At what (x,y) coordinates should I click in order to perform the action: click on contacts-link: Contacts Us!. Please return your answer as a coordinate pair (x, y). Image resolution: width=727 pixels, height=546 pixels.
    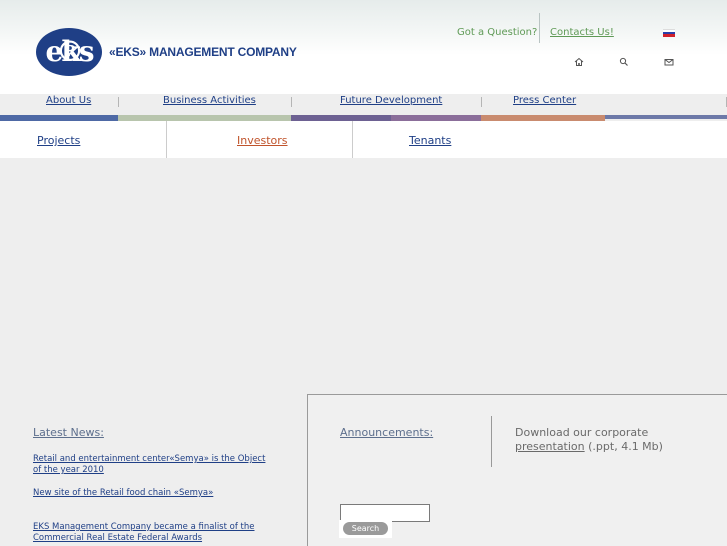
    Looking at the image, I should click on (582, 32).